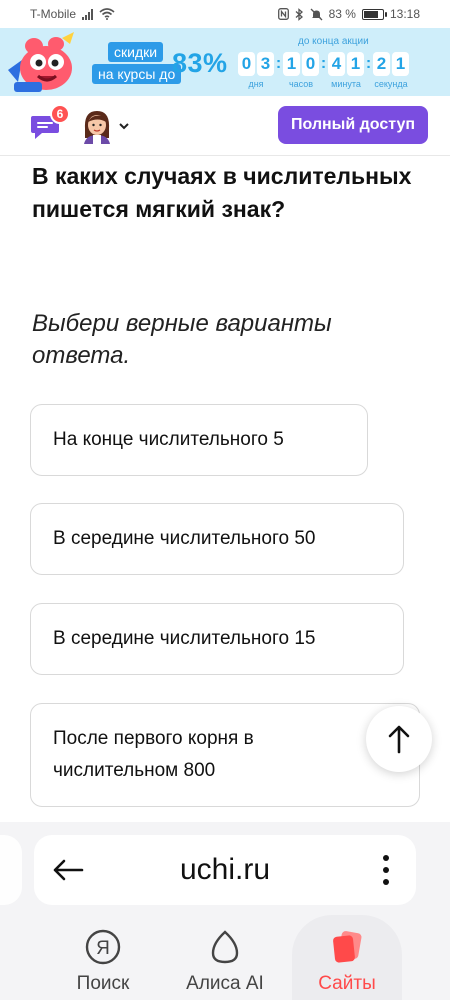  Describe the element at coordinates (225, 983) in the screenshot. I see `nav-alice-label: Алиса AI` at that location.